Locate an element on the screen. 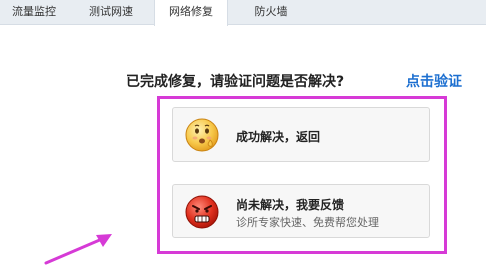 This screenshot has height=271, width=486. pointer-arrow-icon is located at coordinates (85, 246).